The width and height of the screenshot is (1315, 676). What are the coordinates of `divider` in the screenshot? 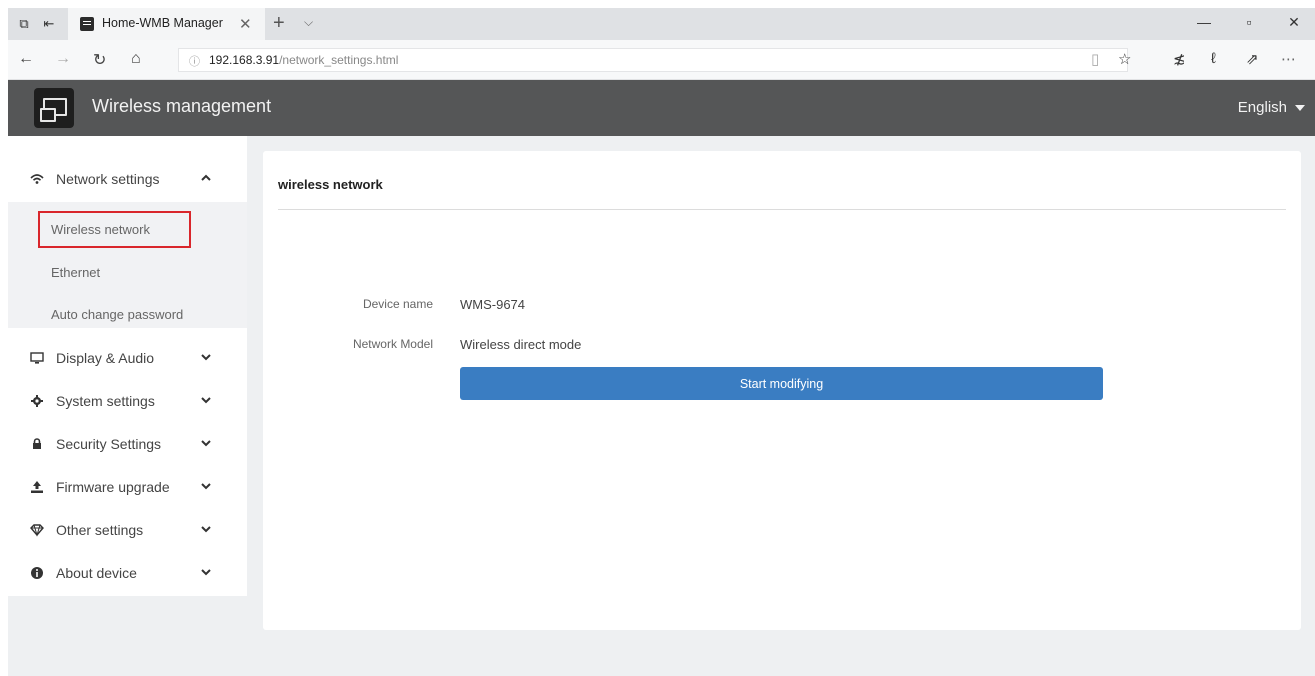 It's located at (782, 209).